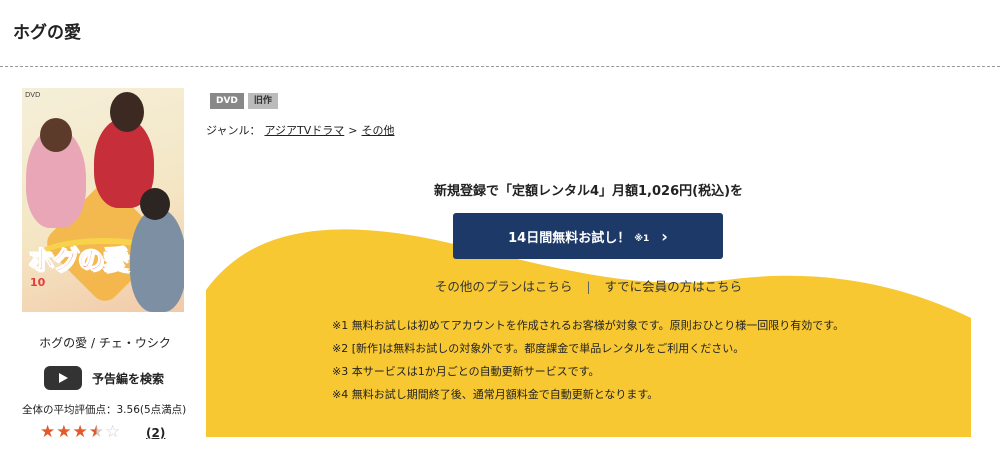  Describe the element at coordinates (96, 432) in the screenshot. I see `star-half-icon: ★` at that location.